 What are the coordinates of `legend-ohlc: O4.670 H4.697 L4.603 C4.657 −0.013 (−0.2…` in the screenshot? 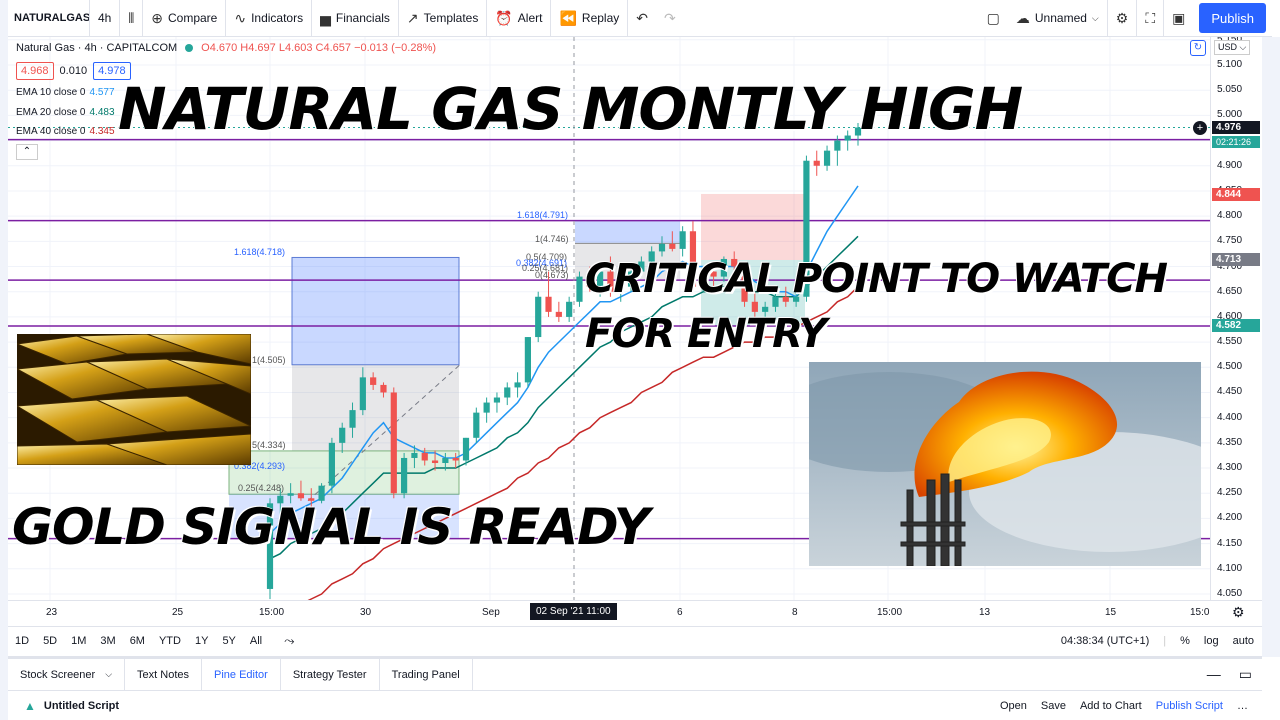 It's located at (319, 48).